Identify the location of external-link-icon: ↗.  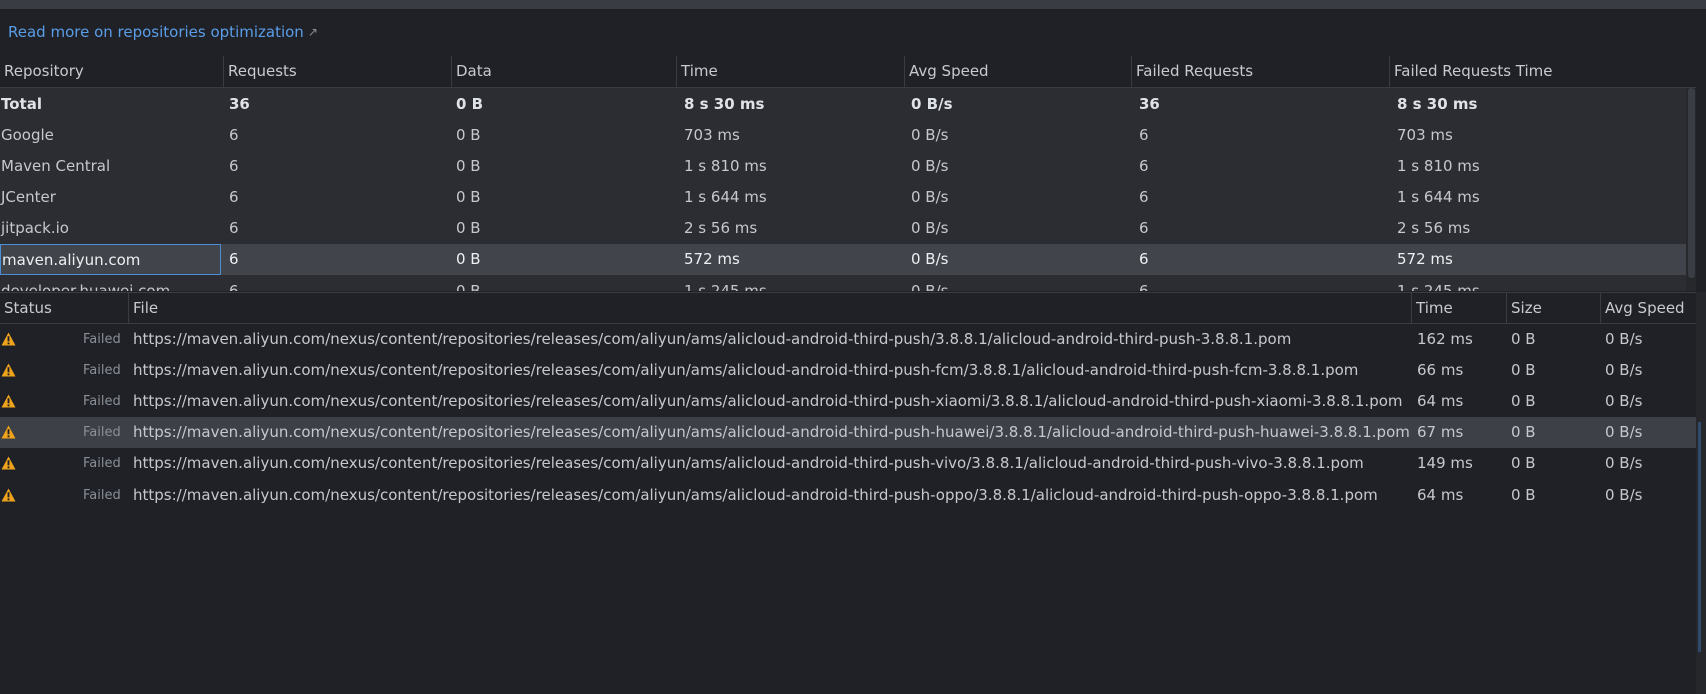
(312, 32).